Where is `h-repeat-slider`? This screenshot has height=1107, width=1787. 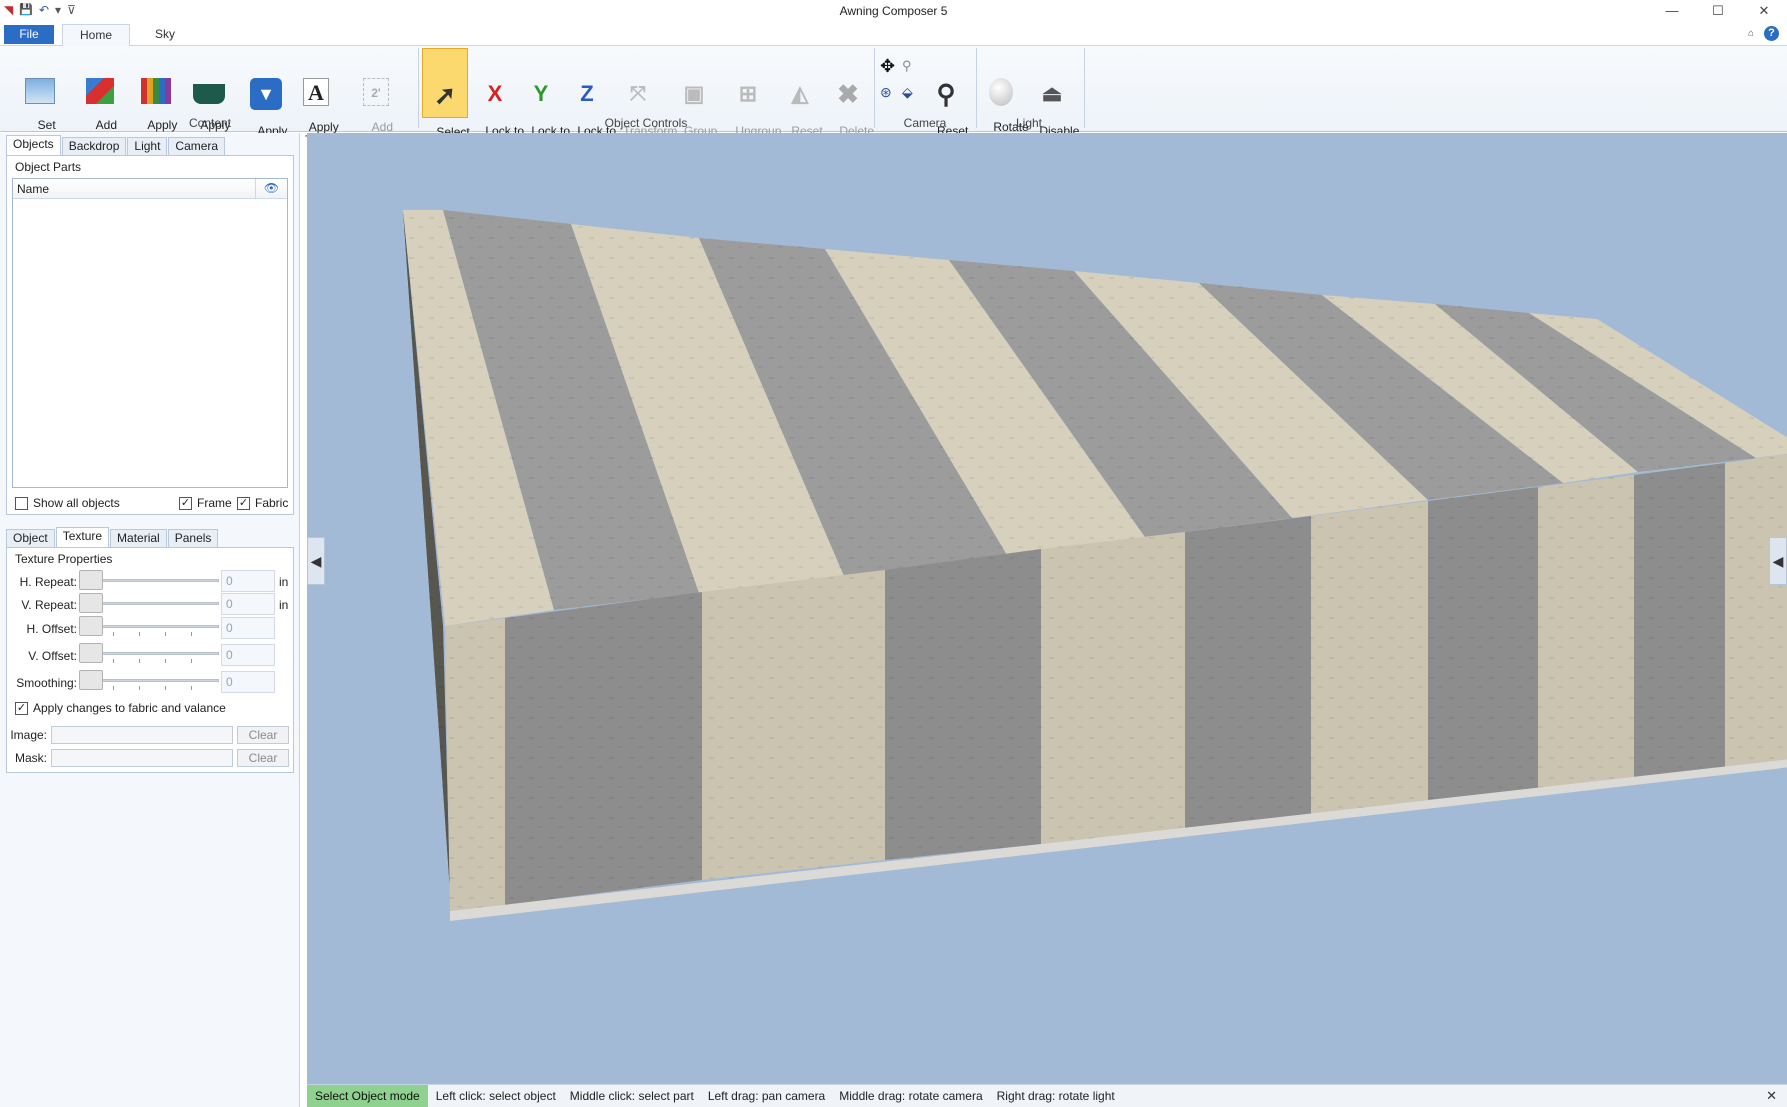
h-repeat-slider is located at coordinates (149, 580).